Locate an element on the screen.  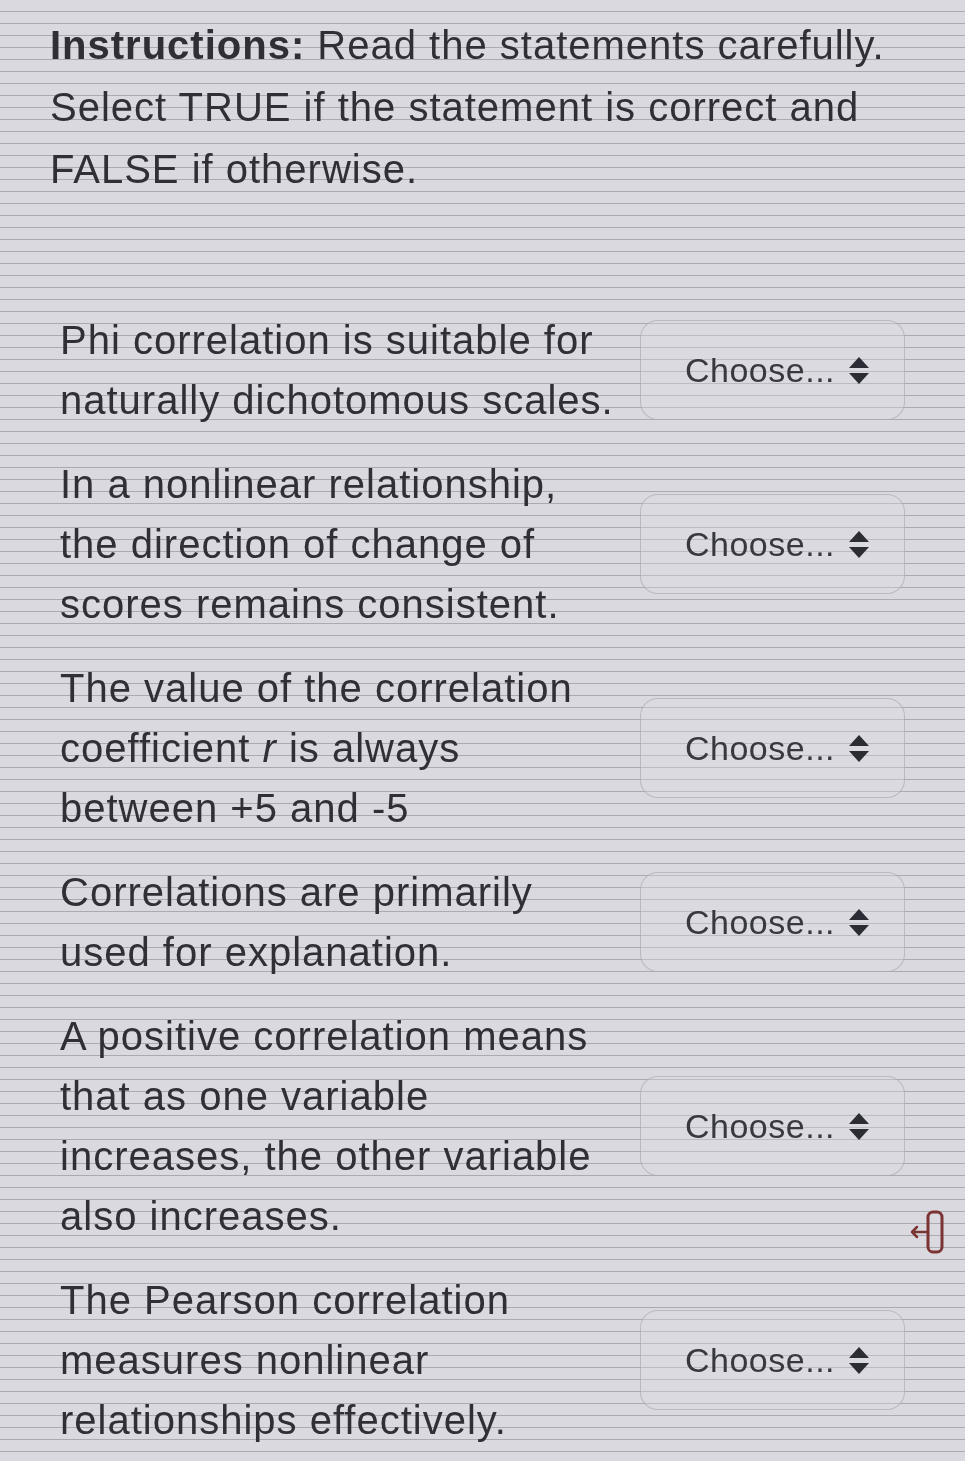
statement-text: A positive correlation means that as one variable increases, the other variable also increases. is located at coordinates (326, 1126).